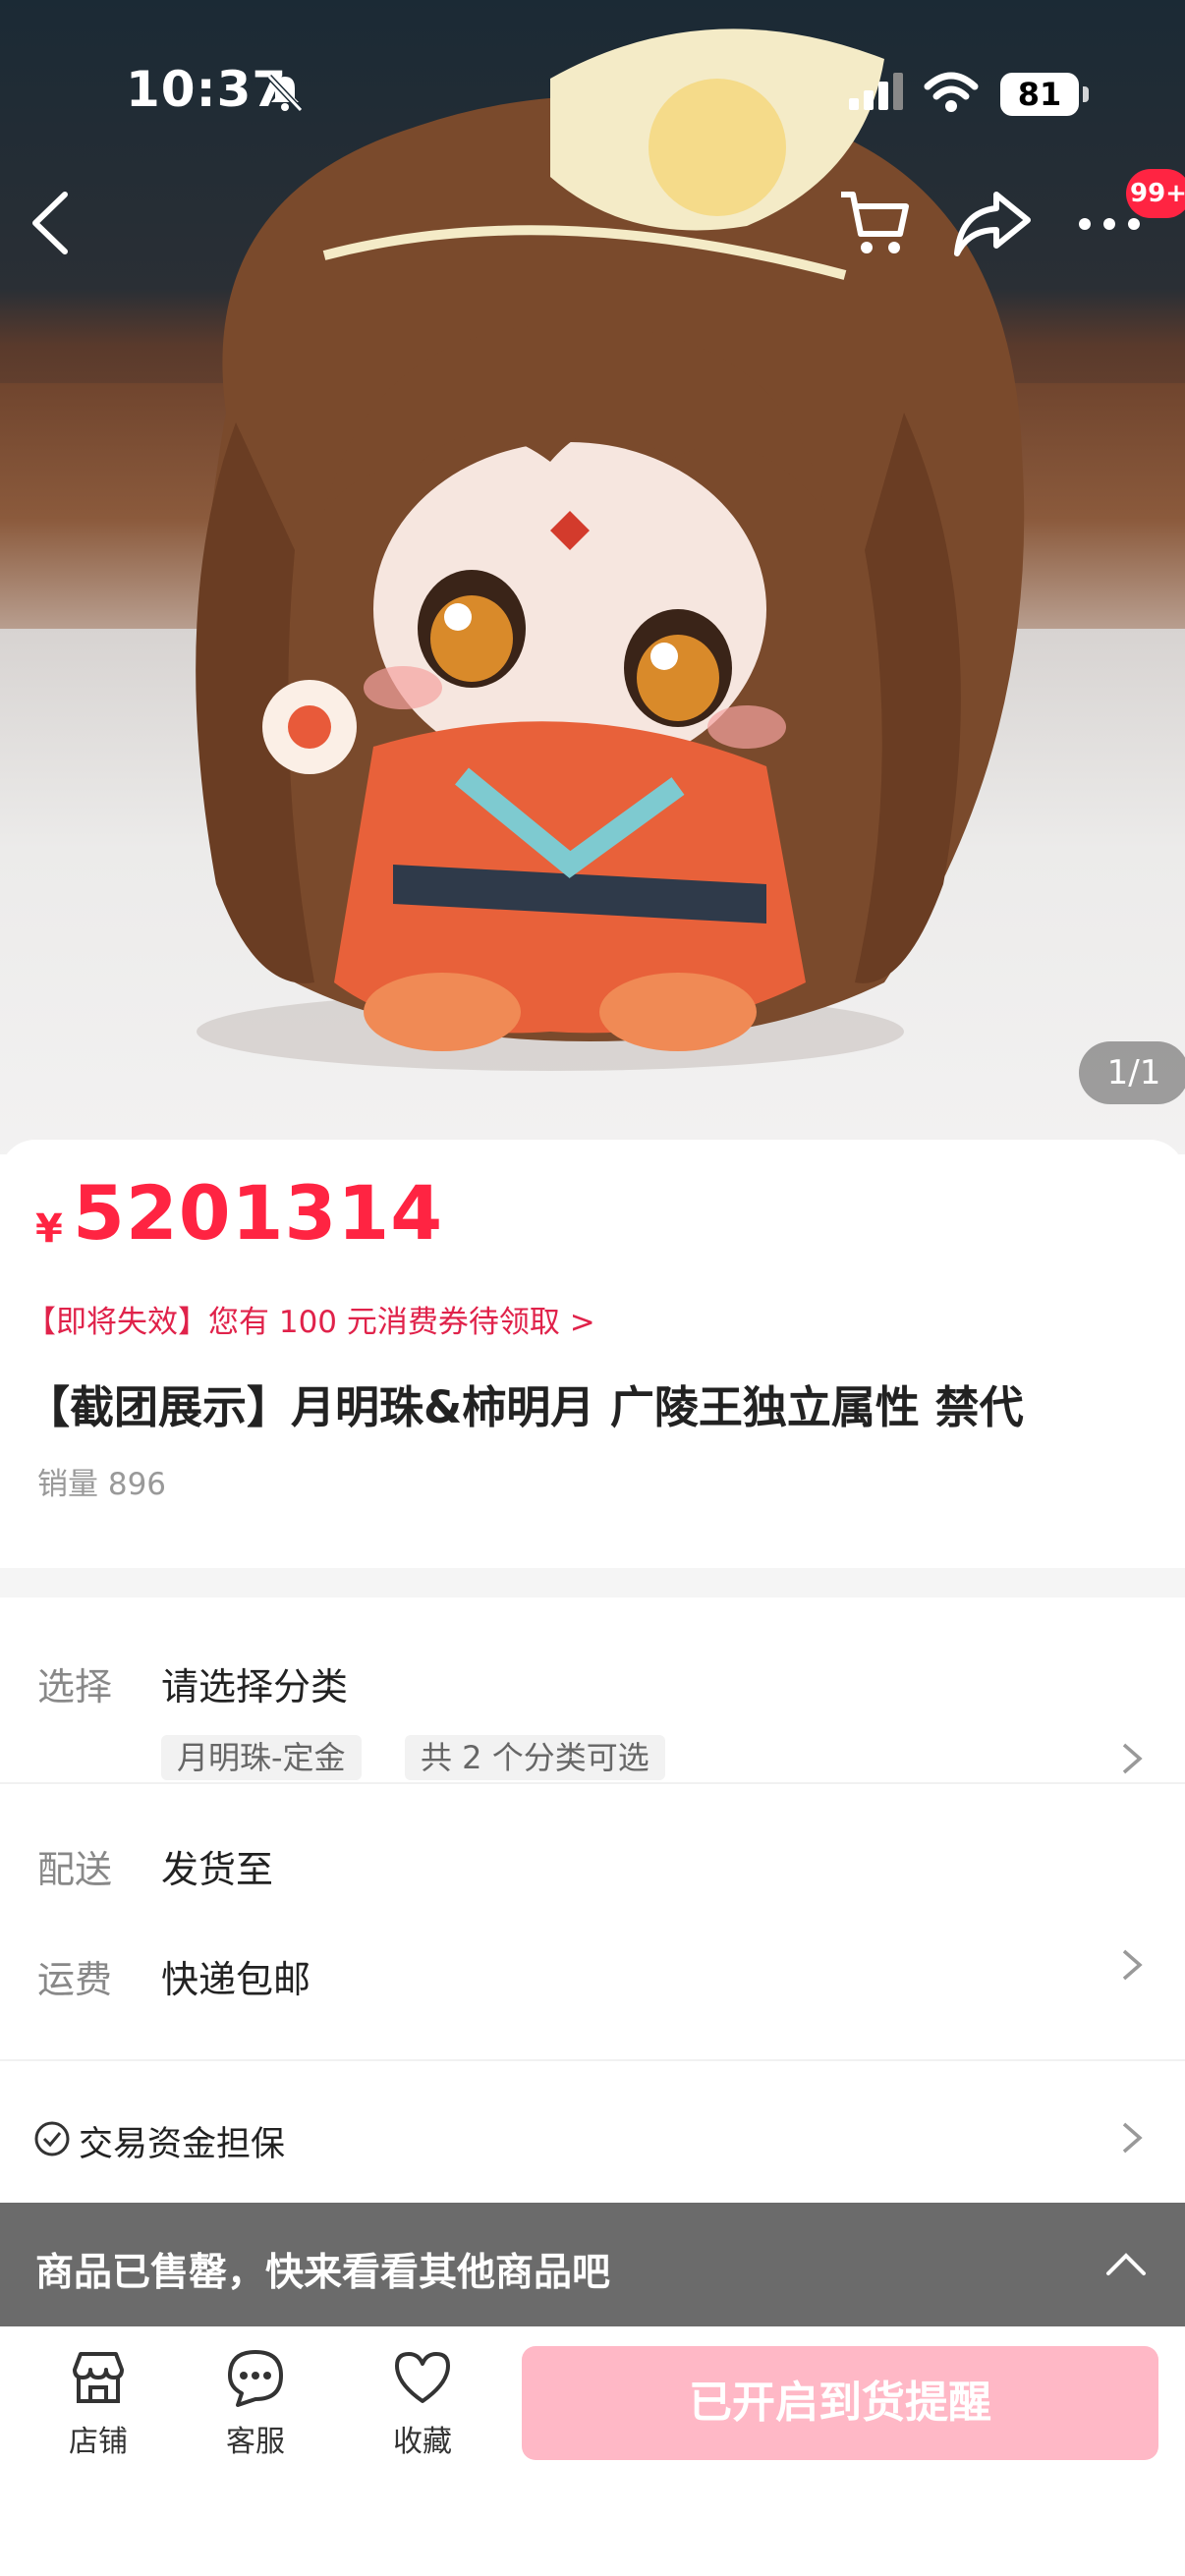  I want to click on tab-favorite: 收藏, so click(423, 2403).